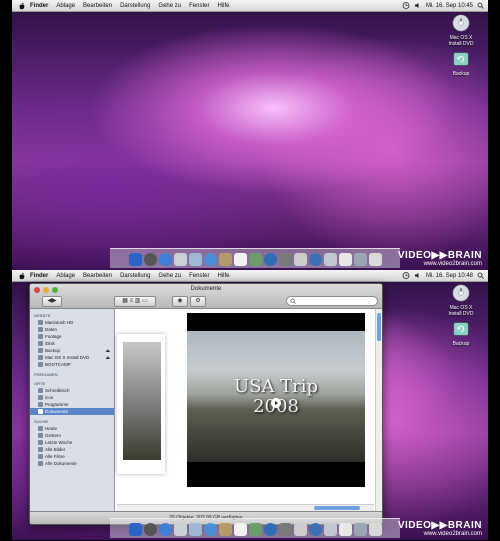  Describe the element at coordinates (72, 343) in the screenshot. I see `sidebar-item-idisk: iDisk` at that location.